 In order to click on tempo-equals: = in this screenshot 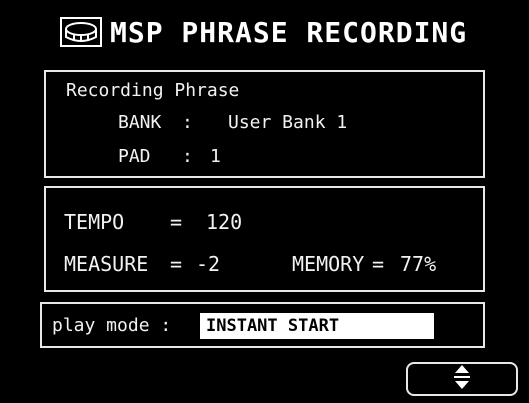, I will do `click(176, 222)`.